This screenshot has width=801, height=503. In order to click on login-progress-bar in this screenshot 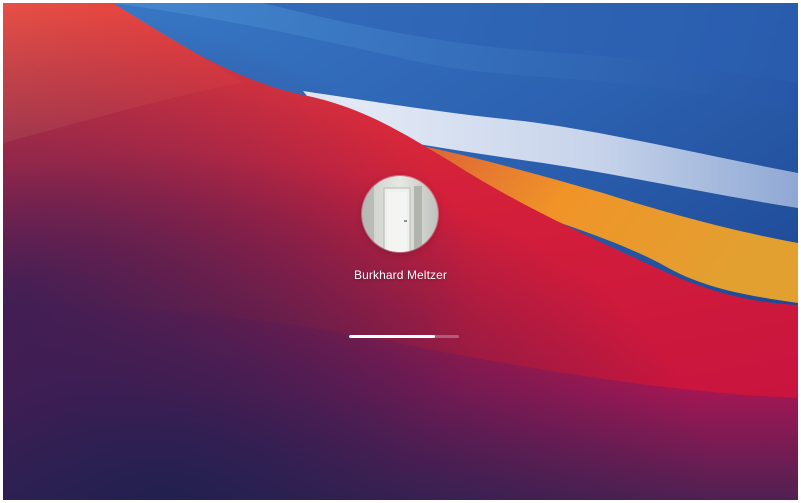, I will do `click(404, 336)`.